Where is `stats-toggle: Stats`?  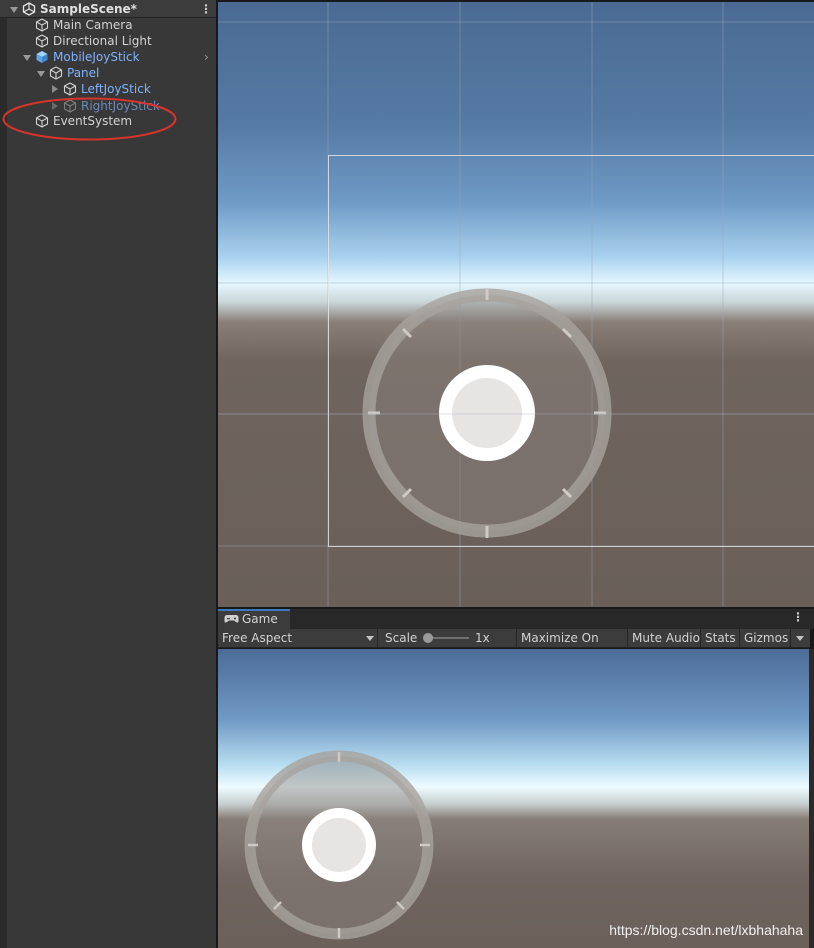
stats-toggle: Stats is located at coordinates (720, 638).